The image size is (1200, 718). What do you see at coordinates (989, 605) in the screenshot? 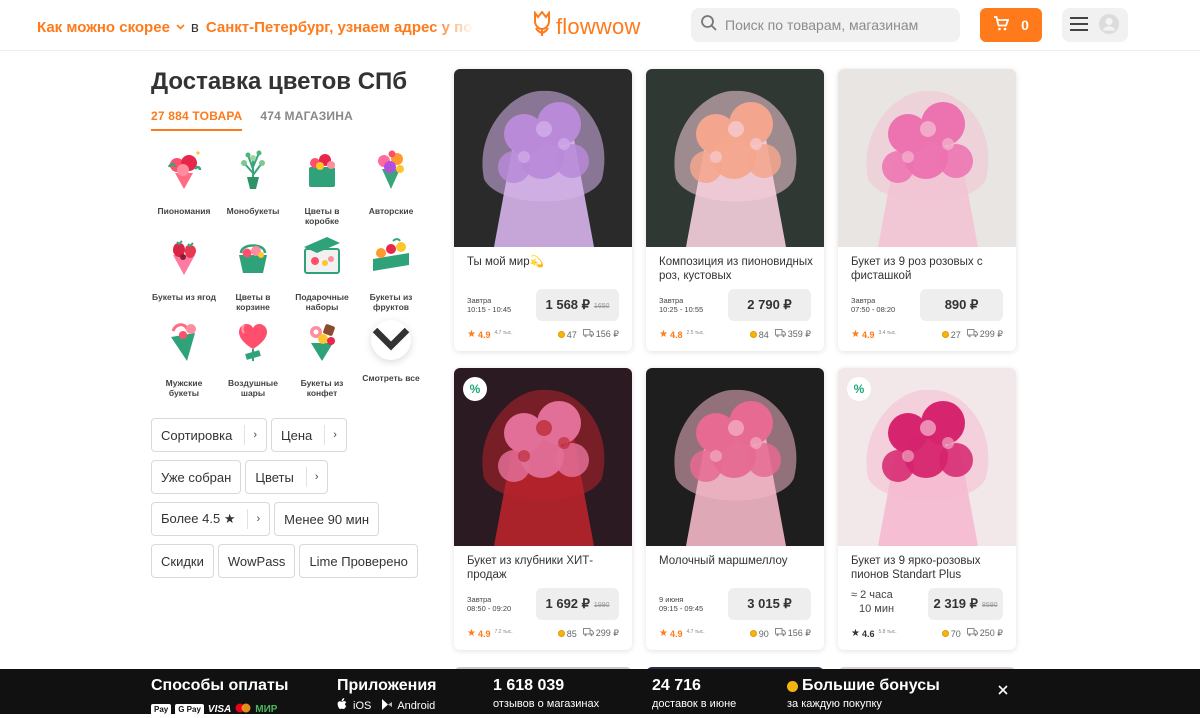
I see `old-price: 8590` at bounding box center [989, 605].